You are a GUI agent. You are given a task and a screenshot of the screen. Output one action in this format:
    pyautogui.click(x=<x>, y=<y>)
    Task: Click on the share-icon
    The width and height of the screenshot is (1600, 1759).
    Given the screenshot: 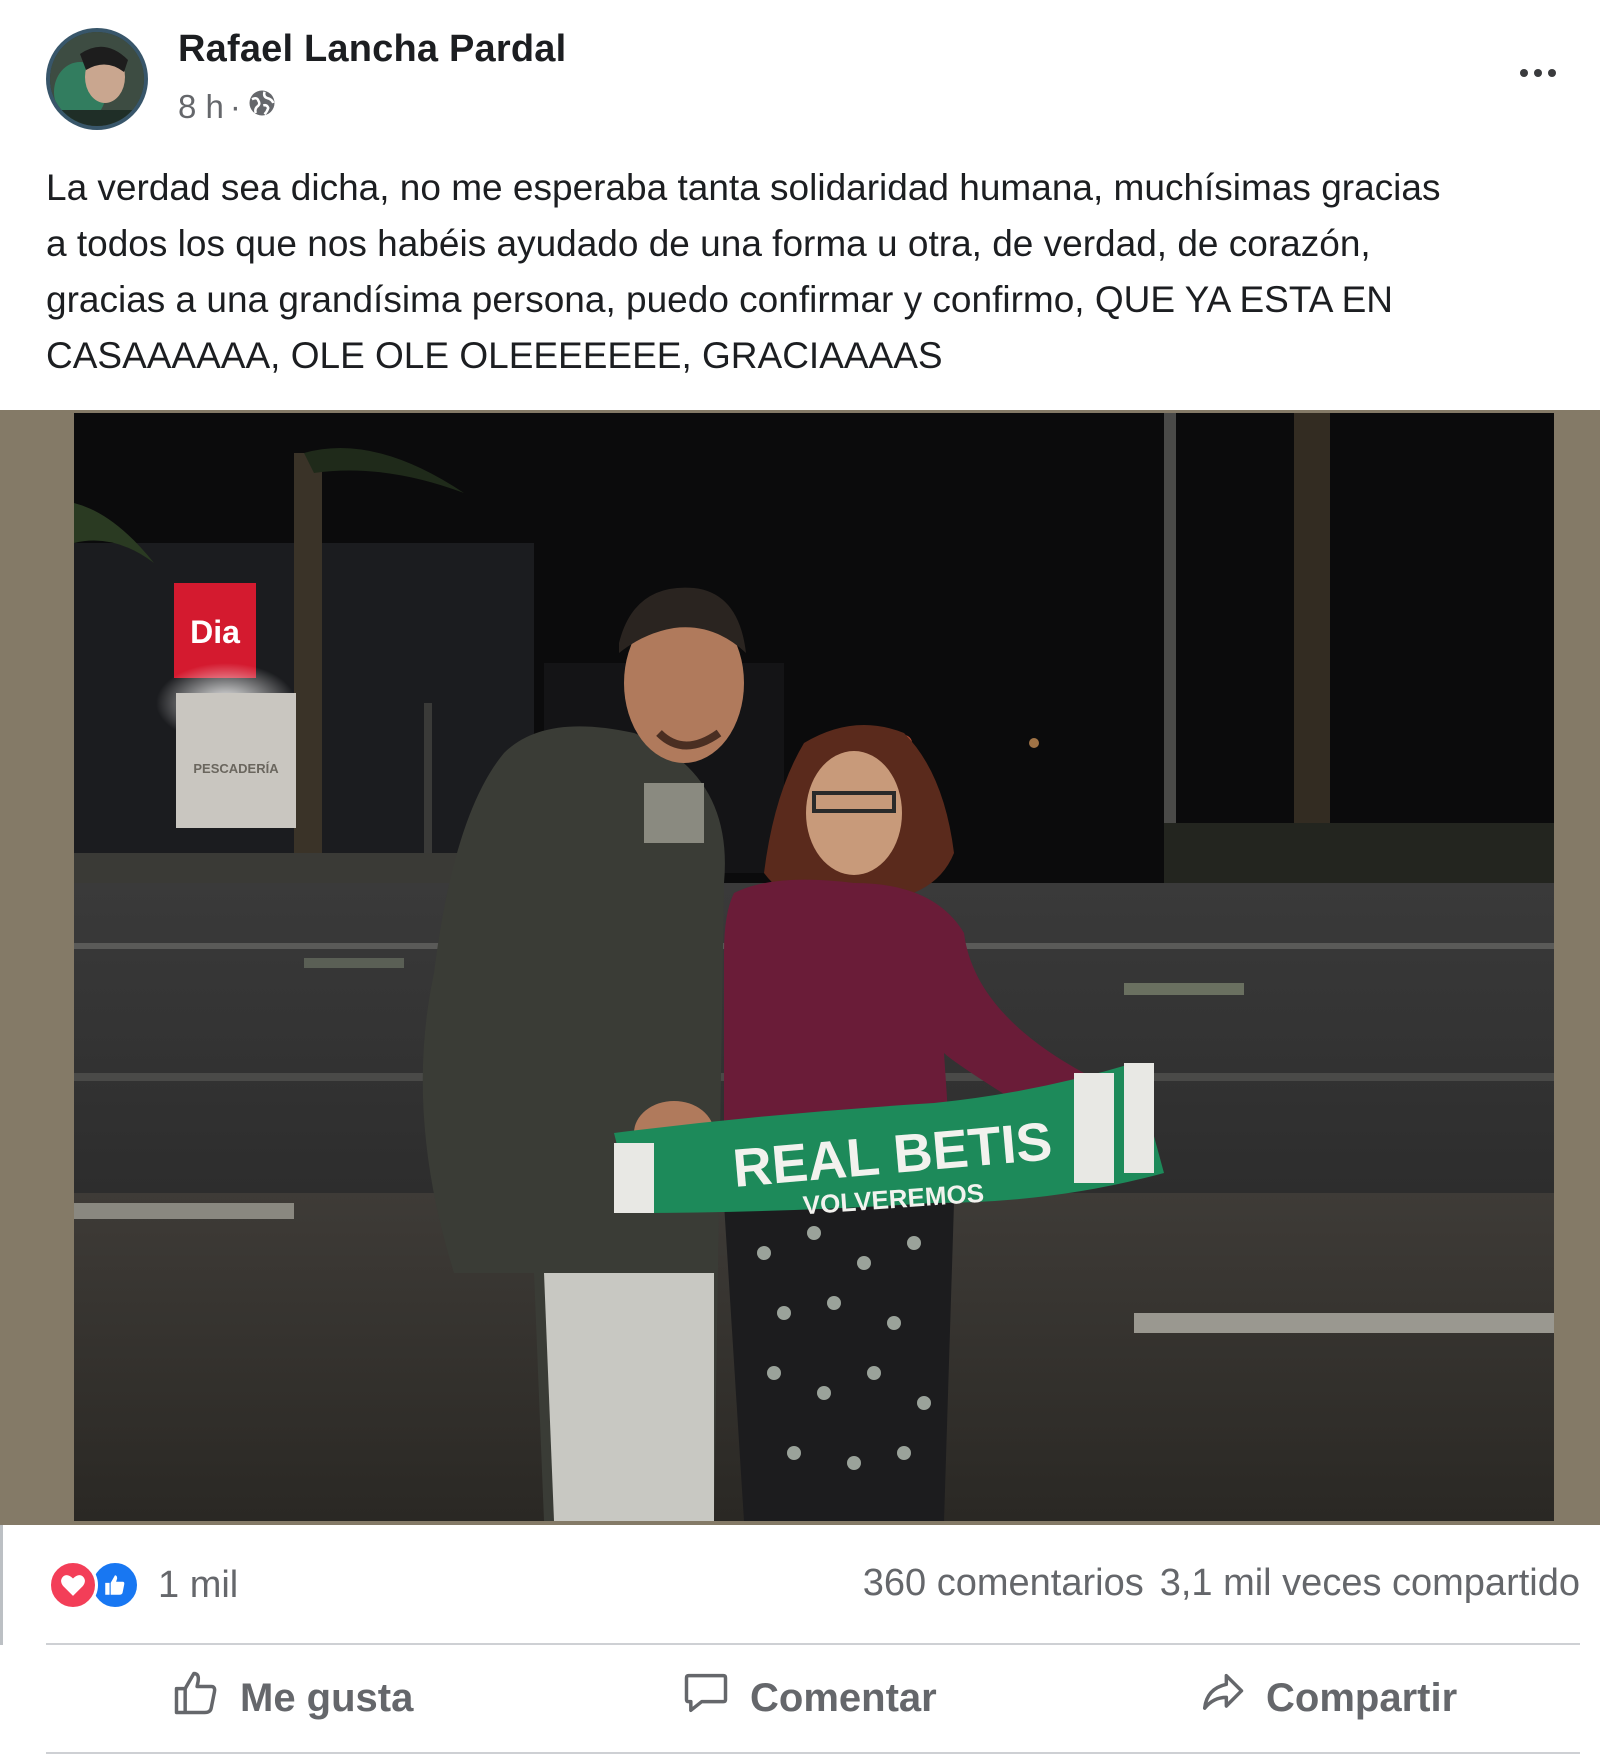 What is the action you would take?
    pyautogui.click(x=1222, y=1698)
    